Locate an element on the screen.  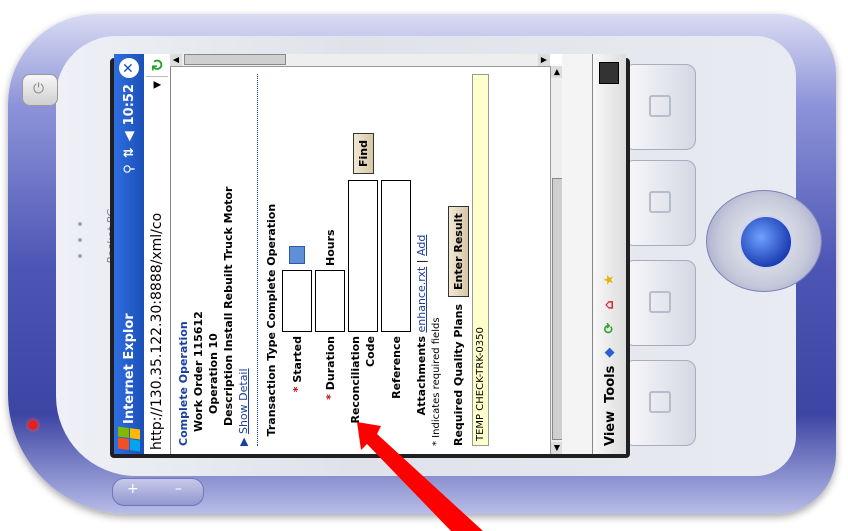
refresh-icon: ↻ is located at coordinates (157, 65).